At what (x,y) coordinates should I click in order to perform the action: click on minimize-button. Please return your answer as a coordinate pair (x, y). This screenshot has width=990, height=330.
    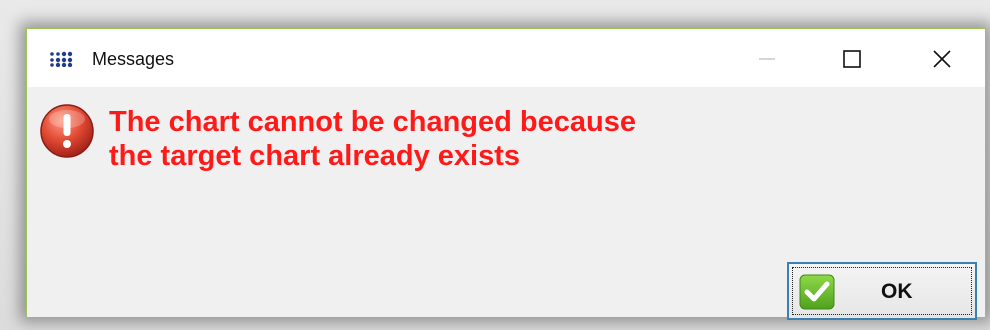
    Looking at the image, I should click on (767, 59).